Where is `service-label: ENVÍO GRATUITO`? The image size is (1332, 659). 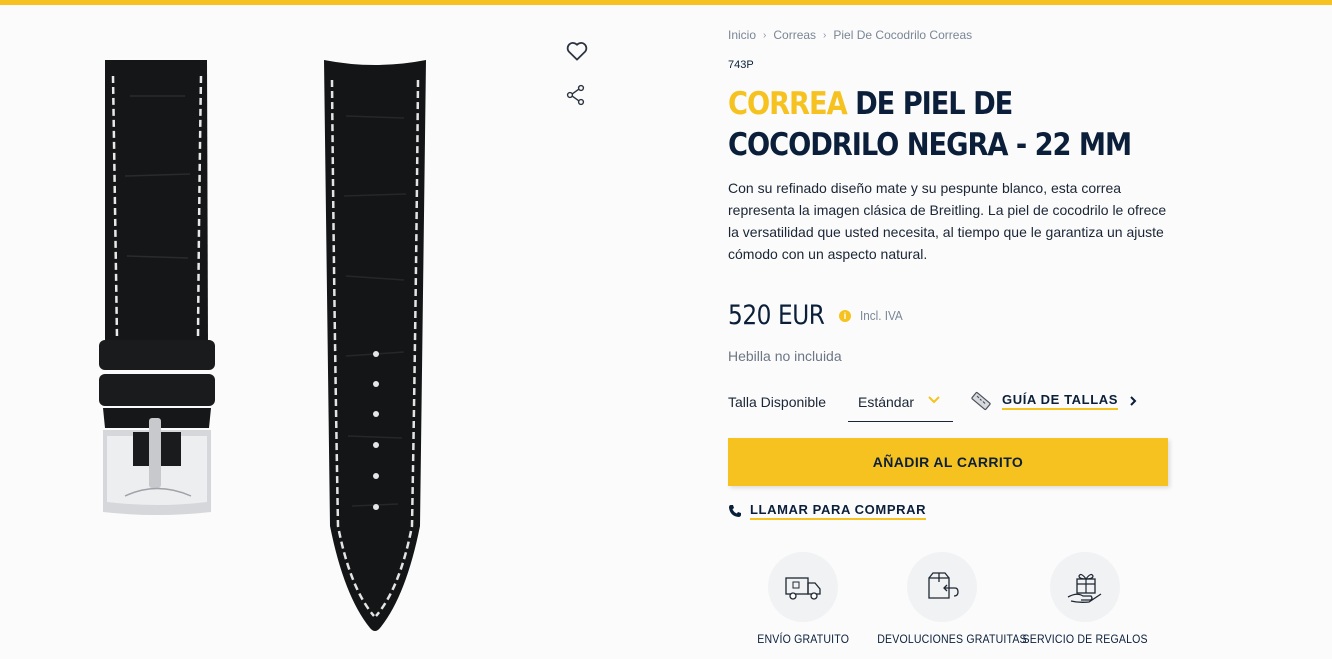
service-label: ENVÍO GRATUITO is located at coordinates (803, 639).